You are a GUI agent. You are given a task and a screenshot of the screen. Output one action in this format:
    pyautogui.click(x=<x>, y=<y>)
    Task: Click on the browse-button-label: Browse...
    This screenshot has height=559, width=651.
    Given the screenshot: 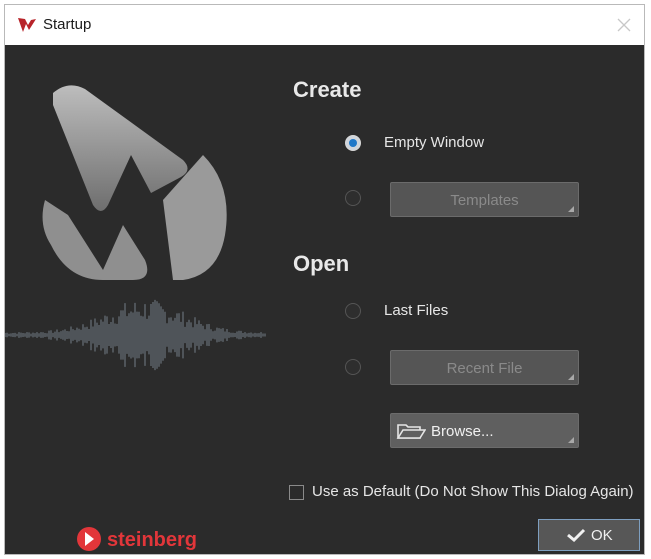 What is the action you would take?
    pyautogui.click(x=462, y=431)
    